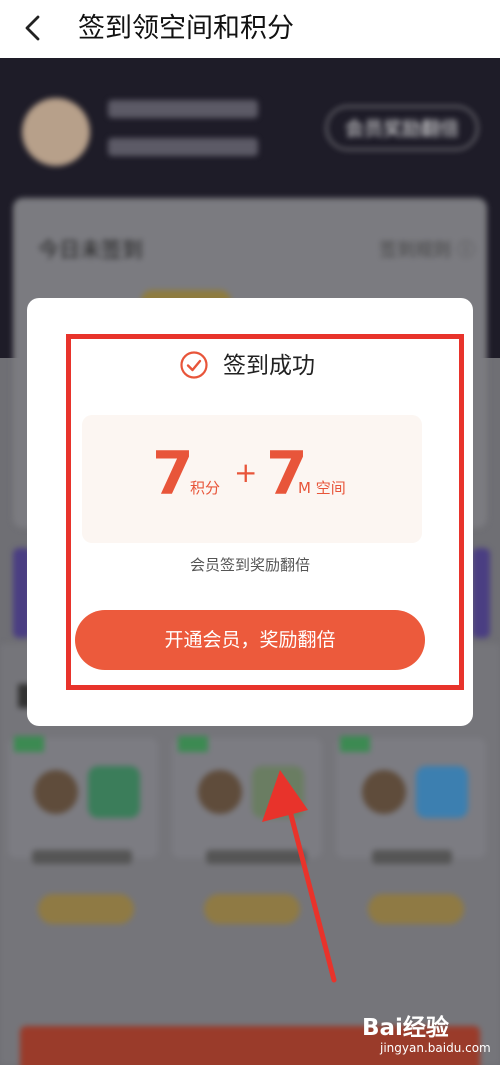  I want to click on vip-reward-button: 会员奖励翻倍, so click(402, 128).